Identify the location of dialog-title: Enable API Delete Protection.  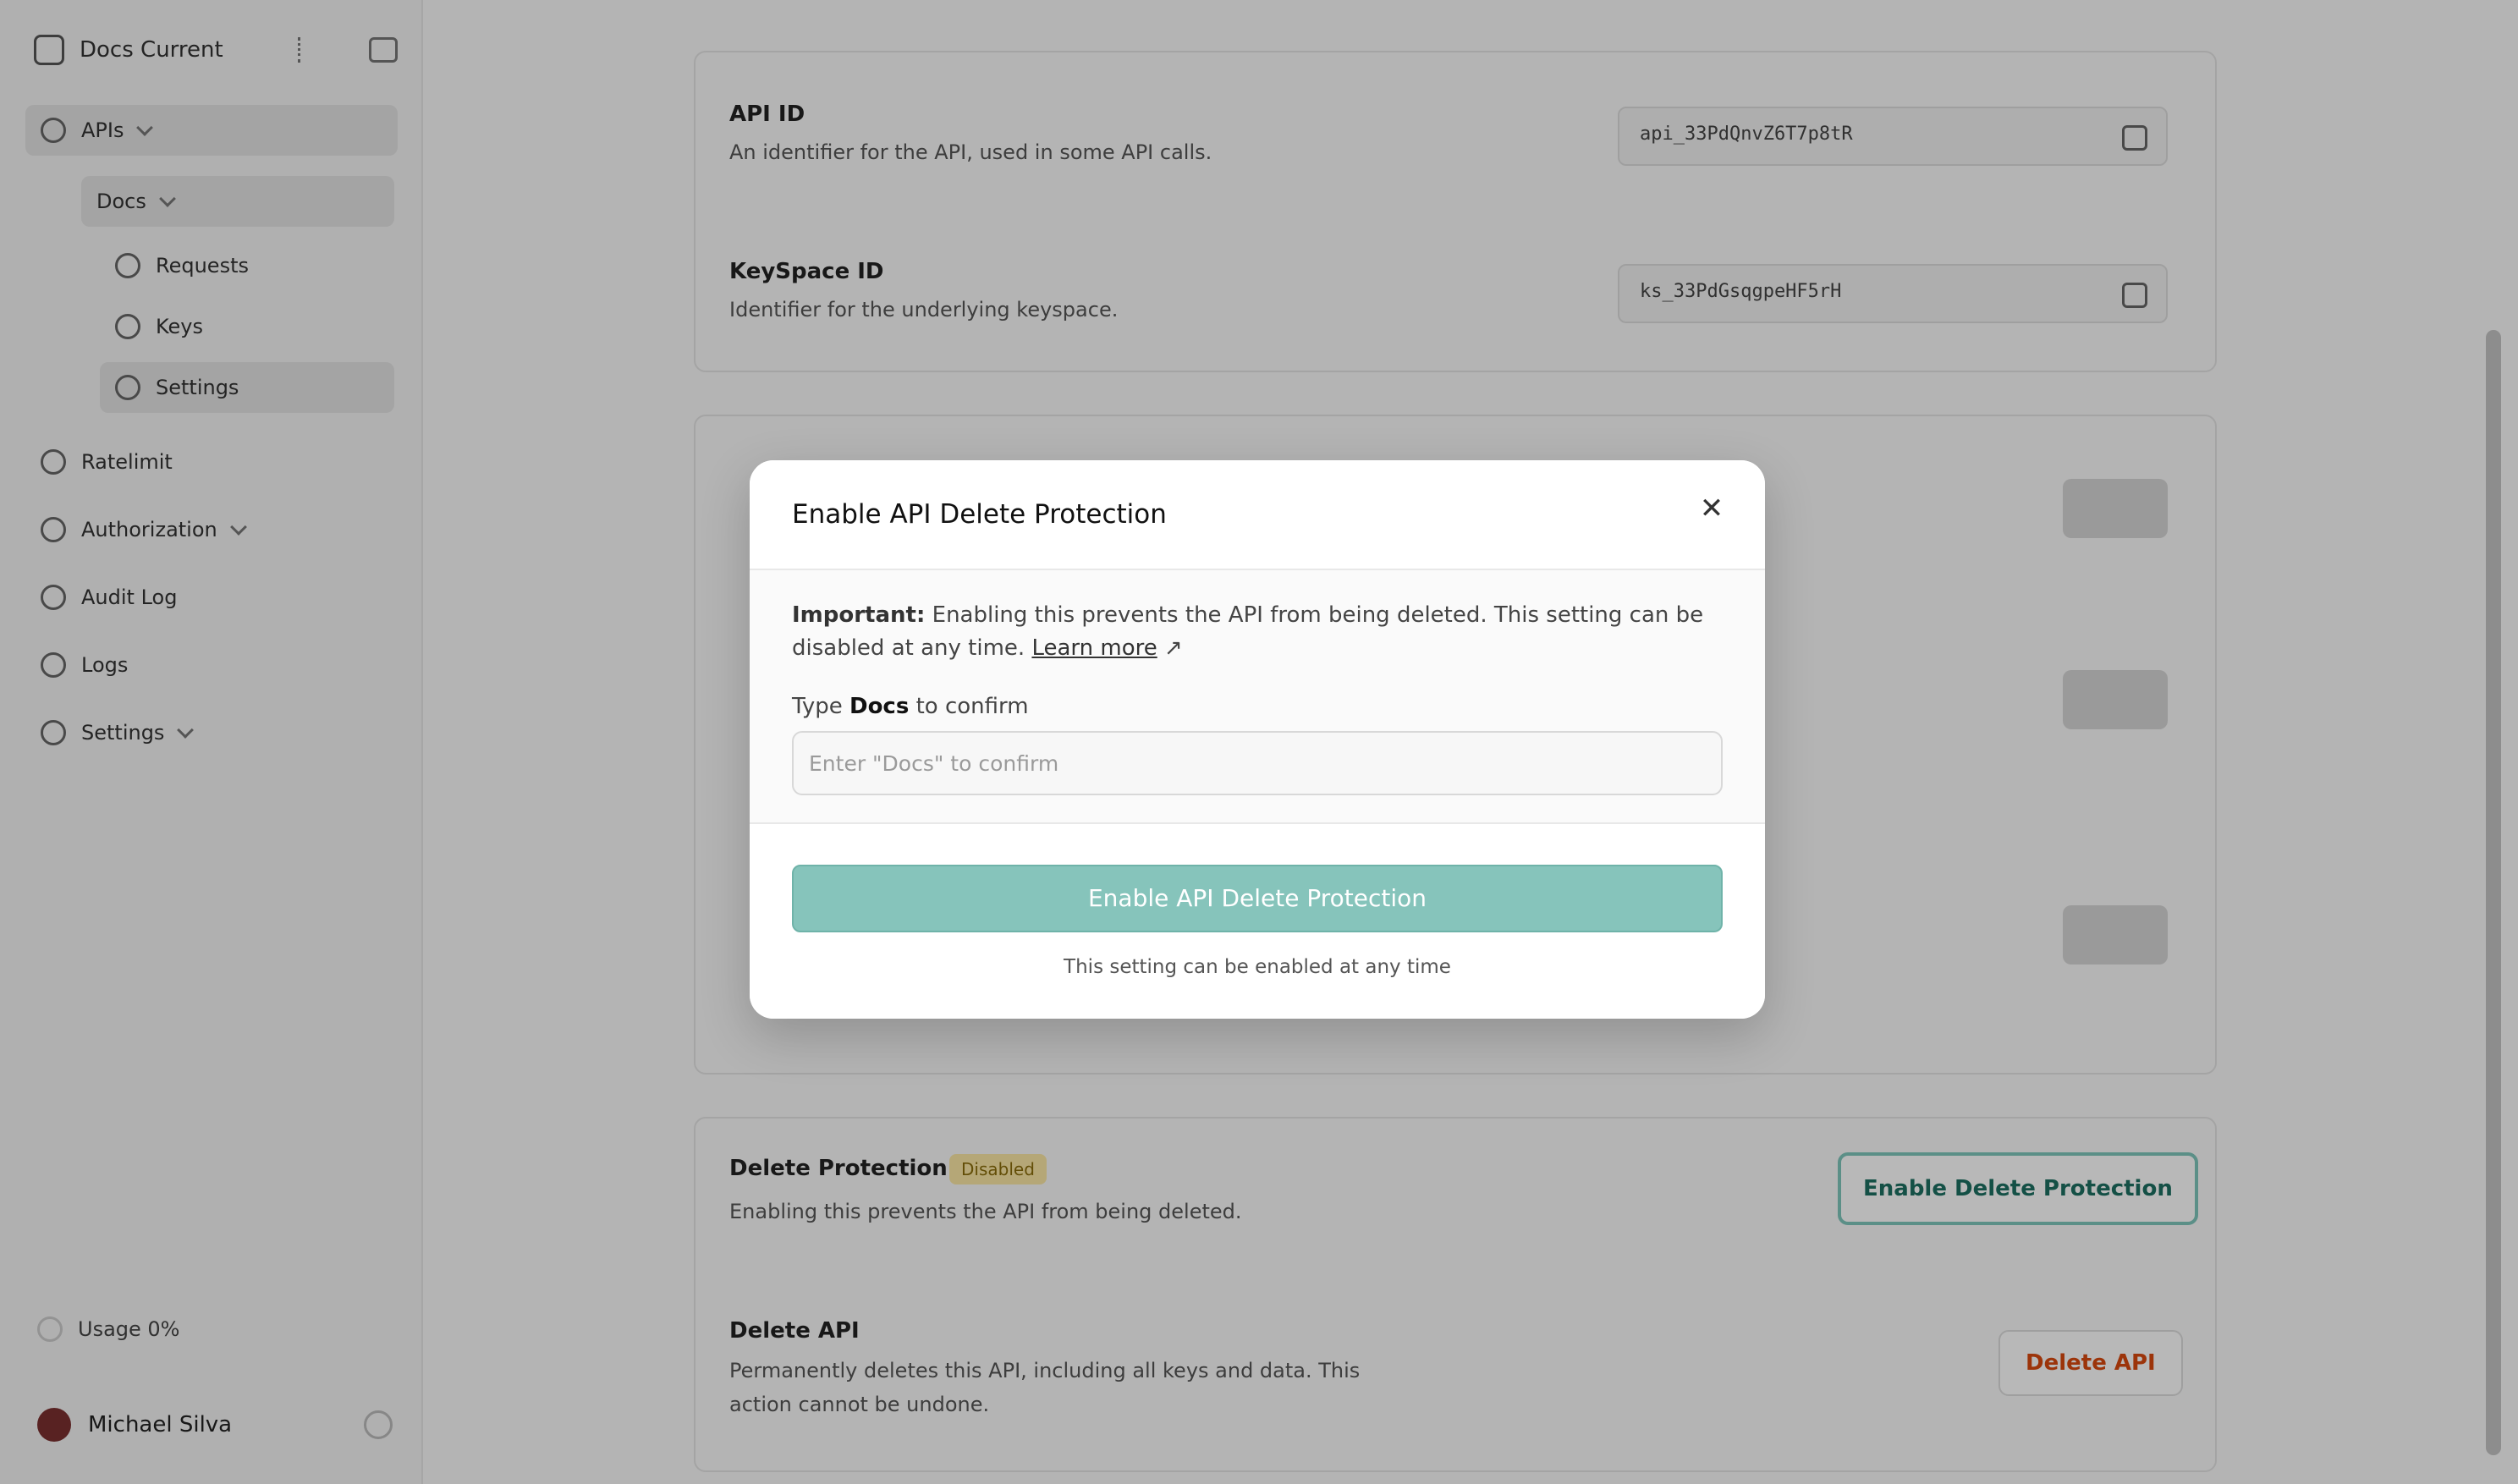
(979, 514).